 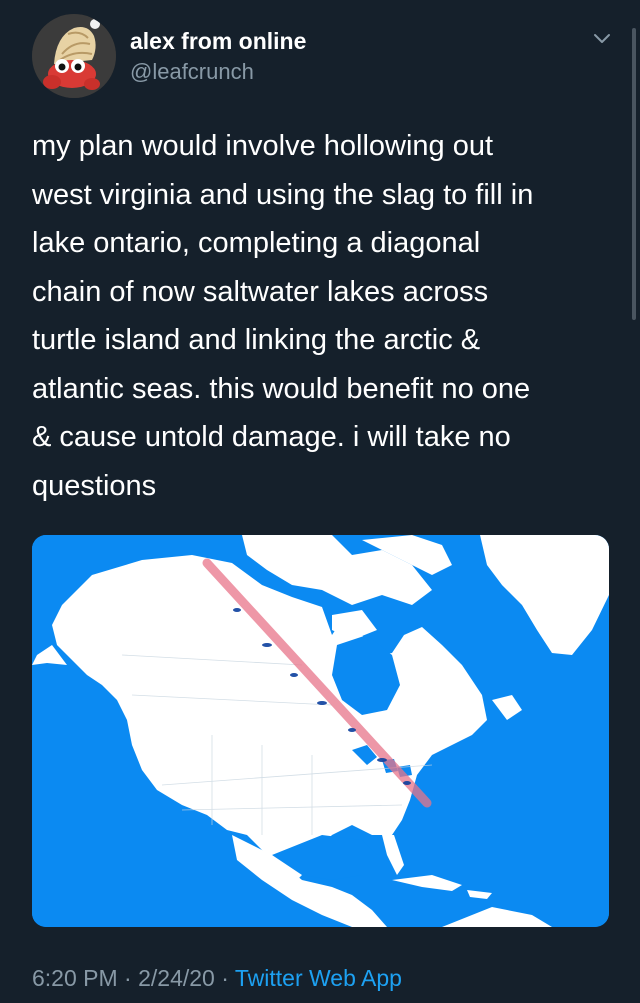 I want to click on tweet-time: 6:20 PM, so click(x=75, y=978).